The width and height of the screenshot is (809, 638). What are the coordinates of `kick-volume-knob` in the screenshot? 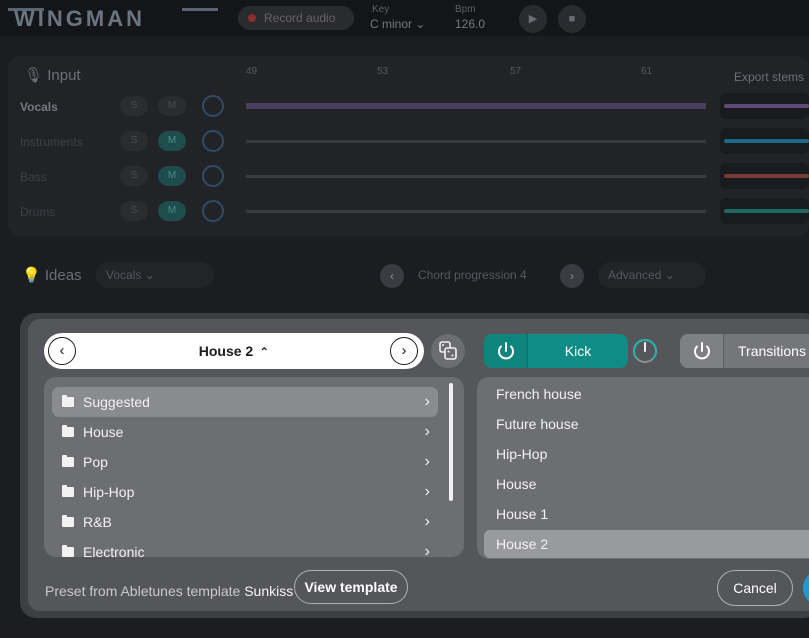 It's located at (645, 351).